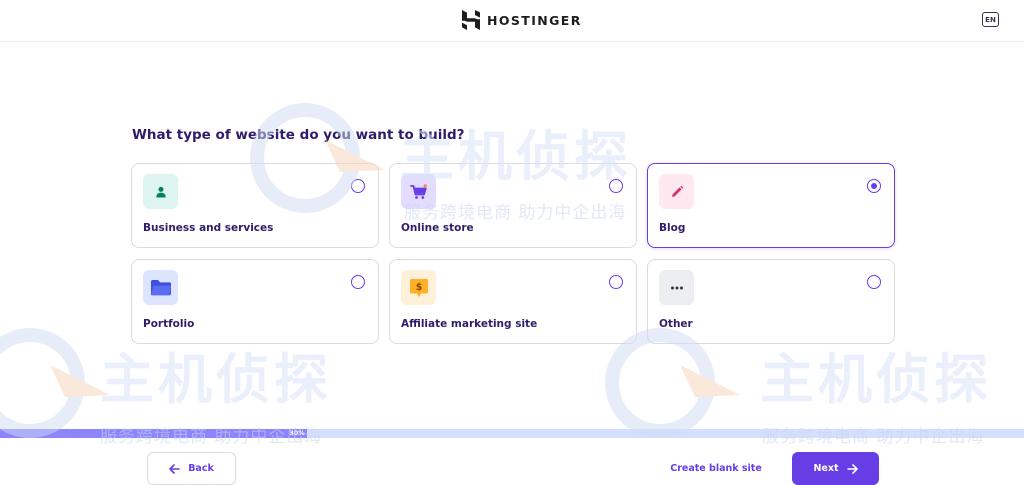  Describe the element at coordinates (201, 468) in the screenshot. I see `back-button-label: Back` at that location.